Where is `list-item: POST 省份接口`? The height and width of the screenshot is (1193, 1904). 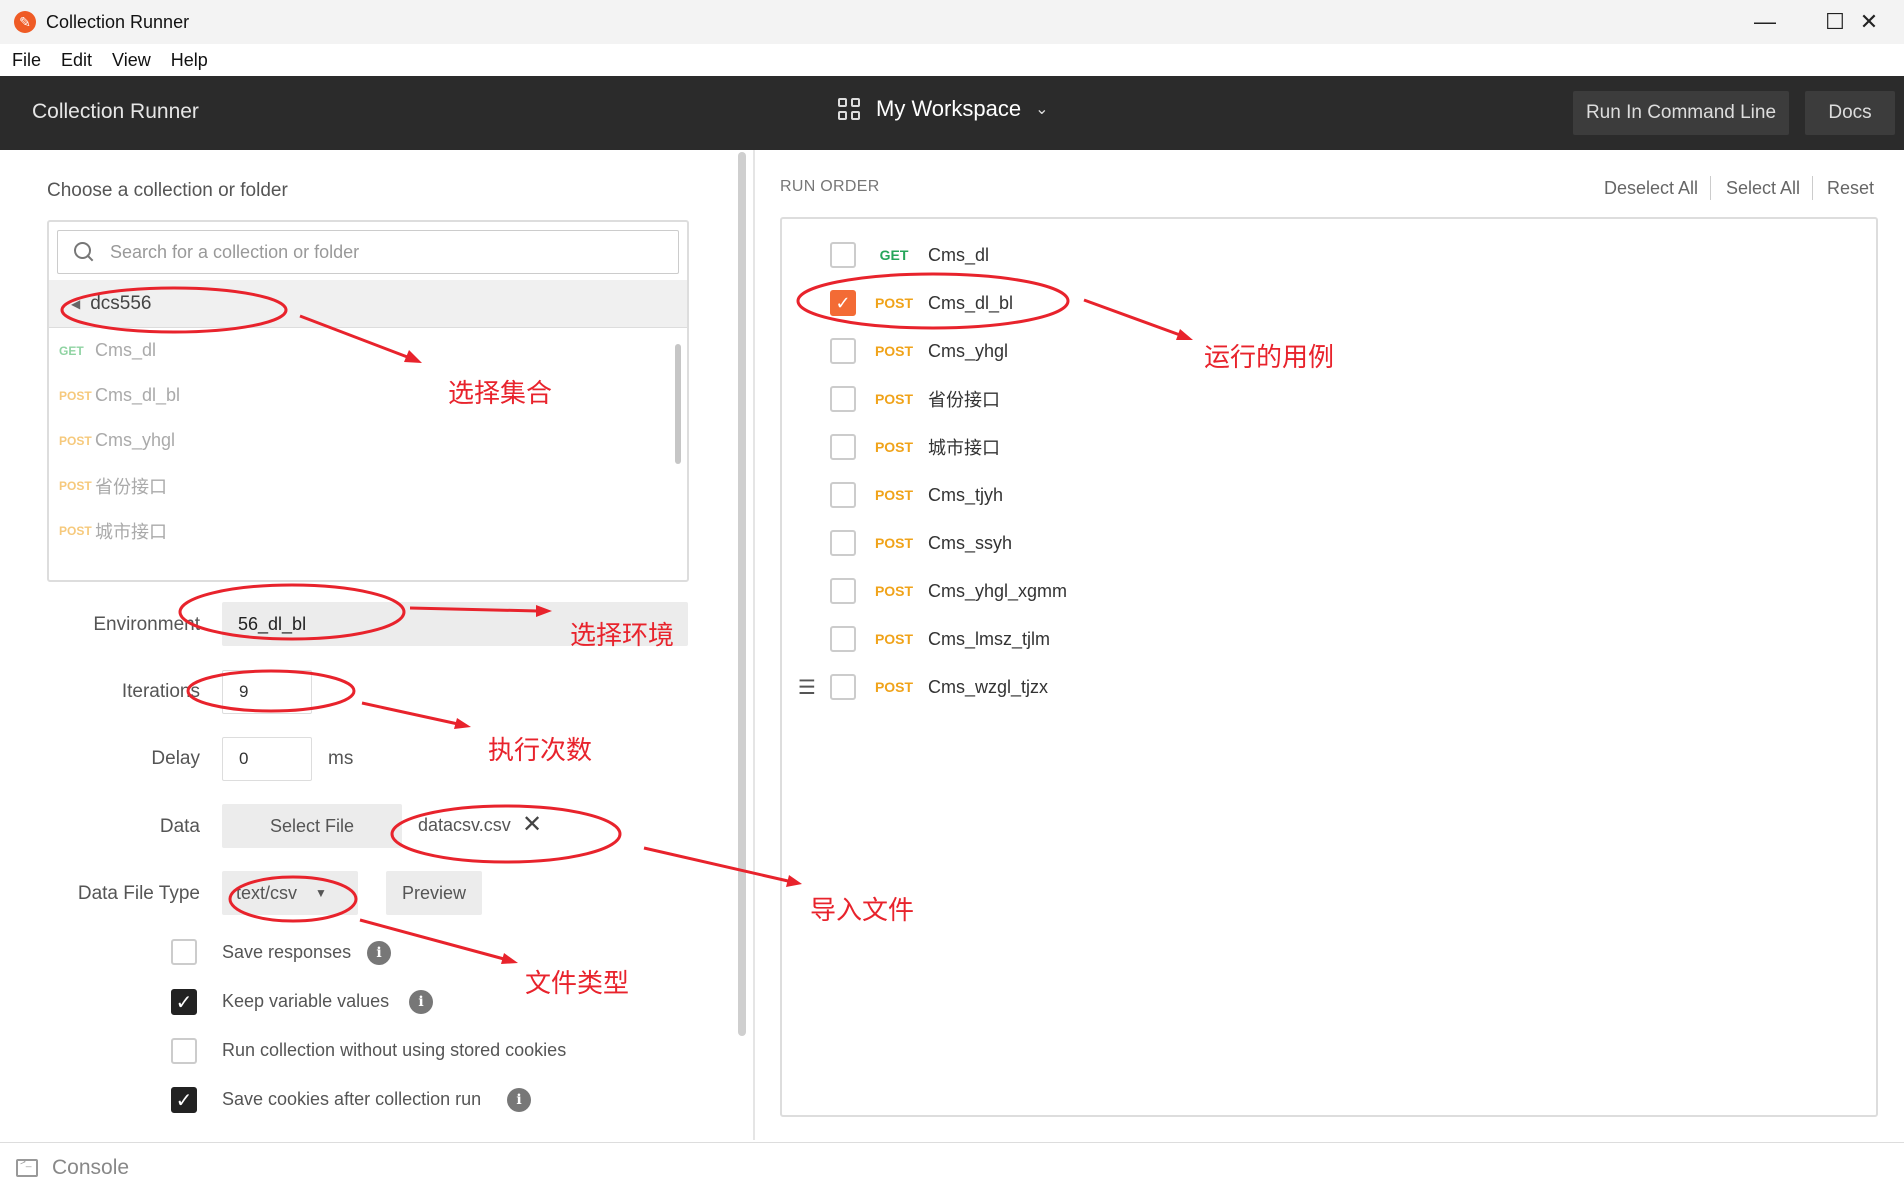 list-item: POST 省份接口 is located at coordinates (359, 485).